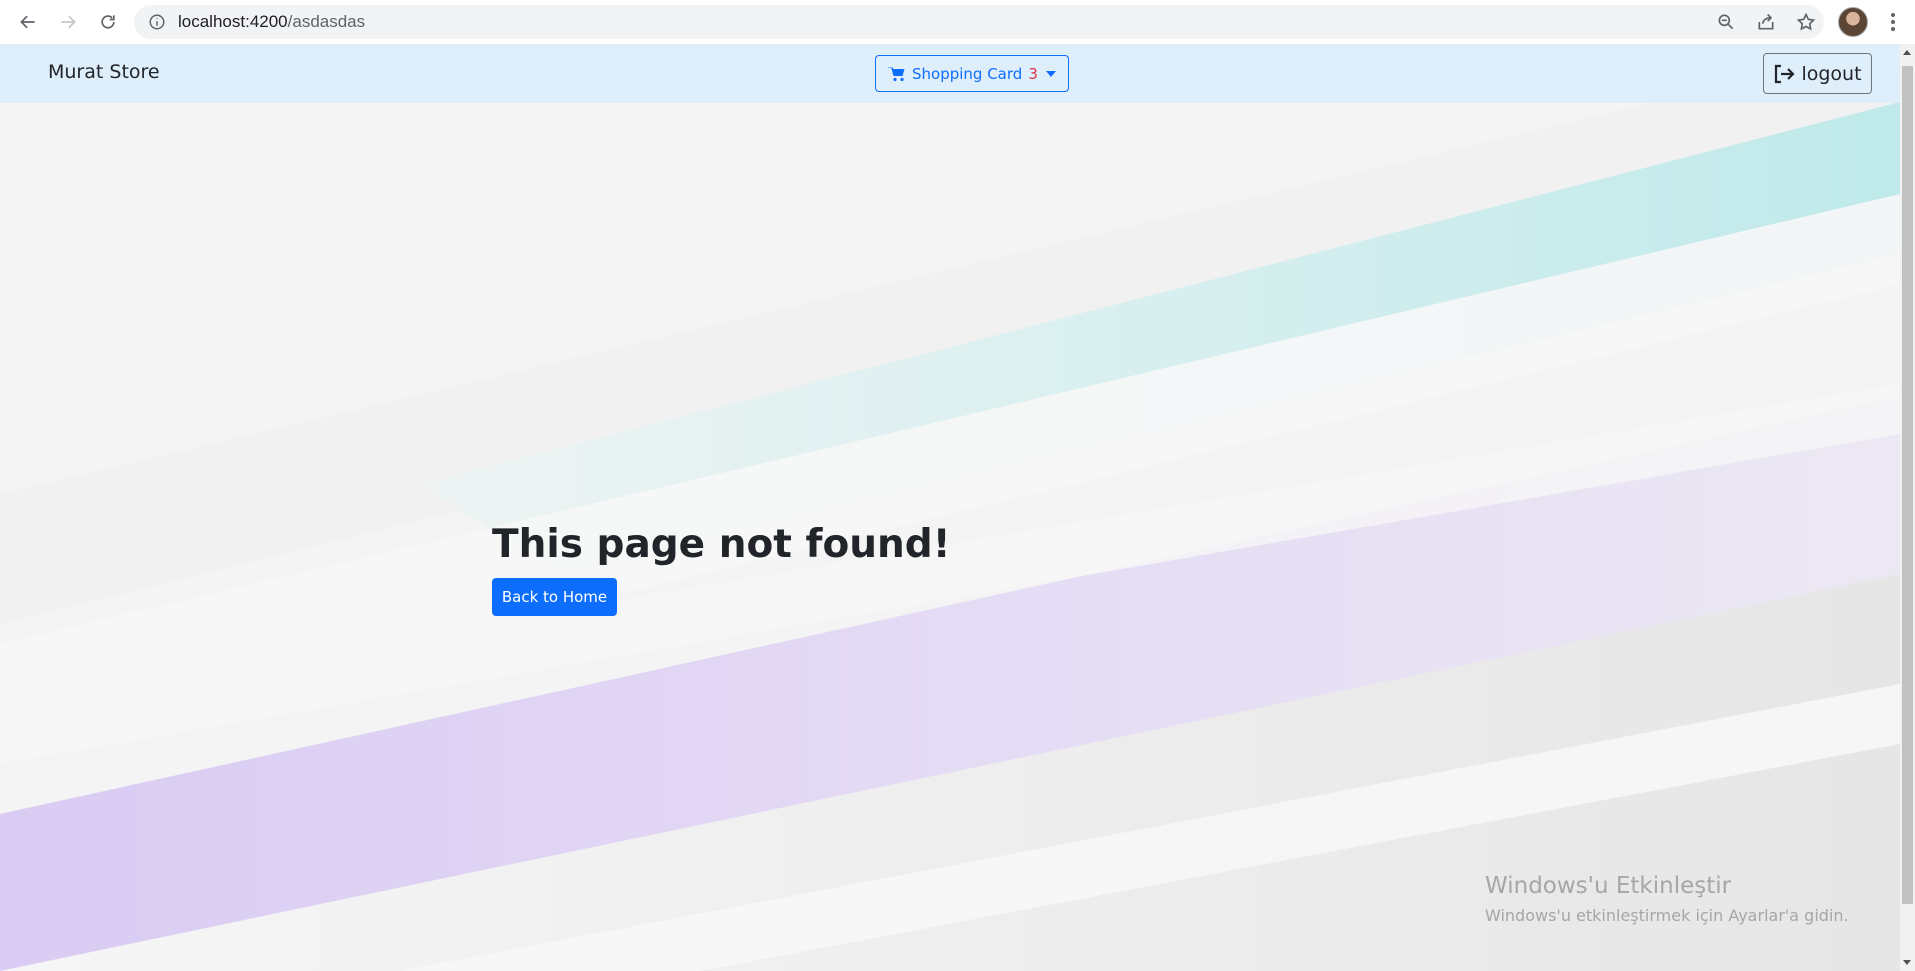  I want to click on top-navbar: Murat Store Shopping Card 3 logout, so click(950, 73).